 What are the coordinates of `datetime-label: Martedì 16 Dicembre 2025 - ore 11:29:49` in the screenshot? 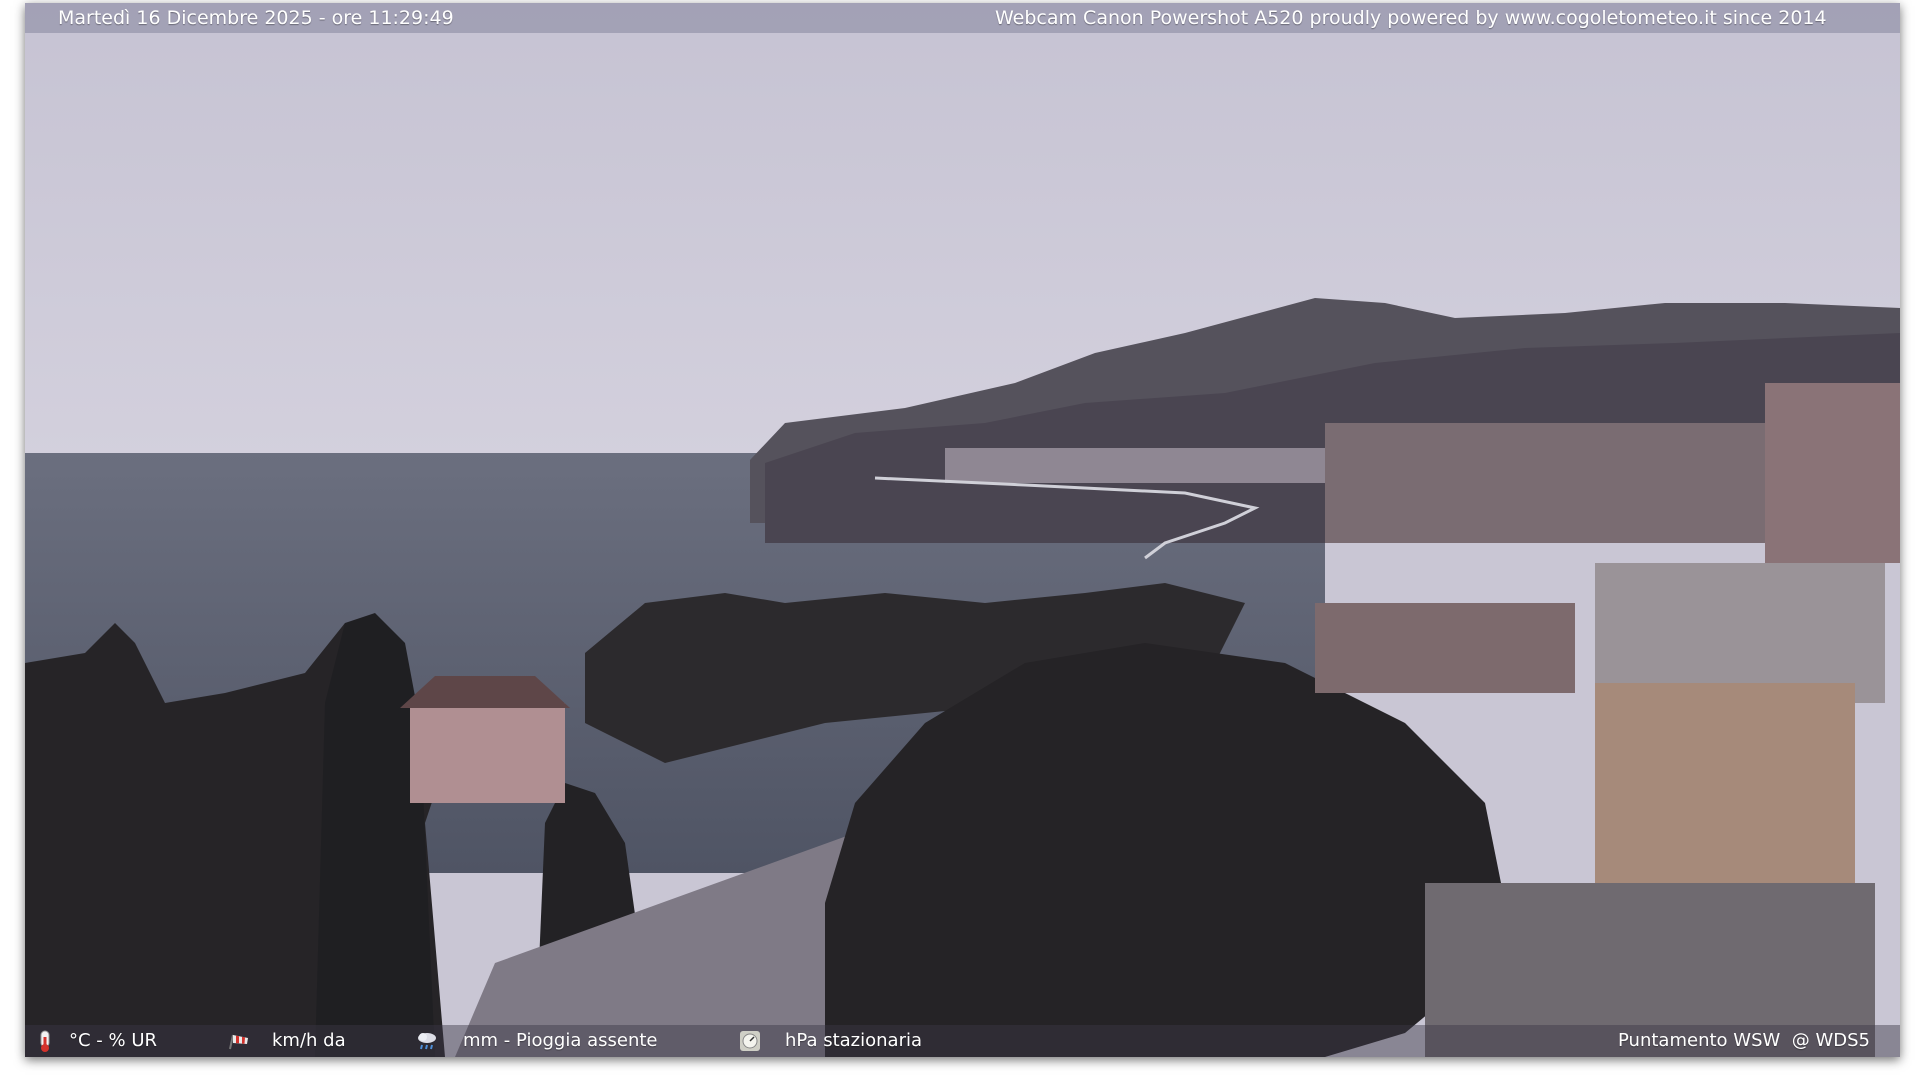 It's located at (256, 18).